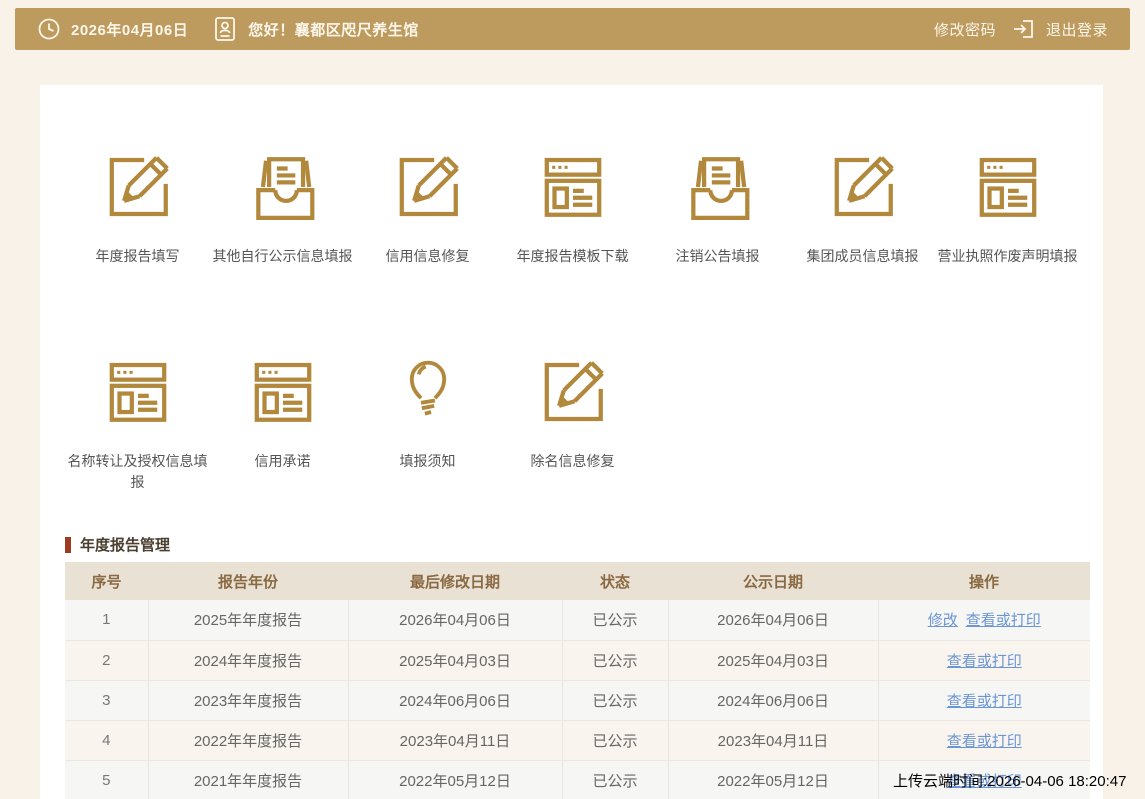 The image size is (1145, 799). Describe the element at coordinates (125, 545) in the screenshot. I see `section-title-text: 年度报告管理` at that location.